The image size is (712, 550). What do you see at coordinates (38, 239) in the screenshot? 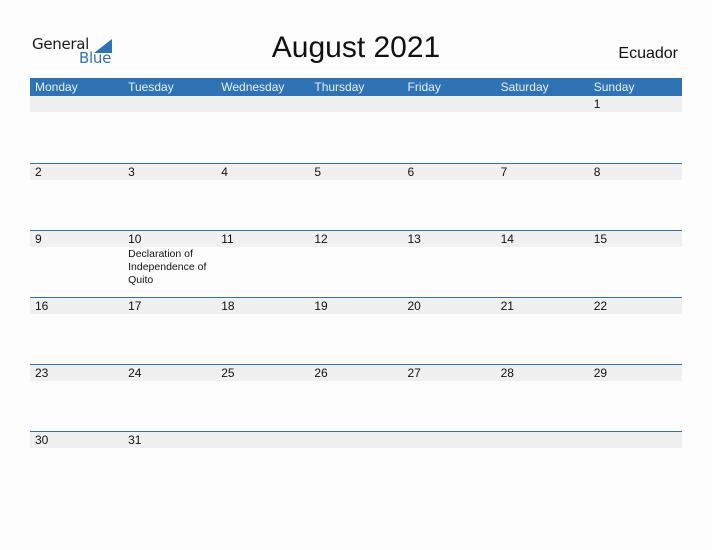
I see `day-number: 9` at bounding box center [38, 239].